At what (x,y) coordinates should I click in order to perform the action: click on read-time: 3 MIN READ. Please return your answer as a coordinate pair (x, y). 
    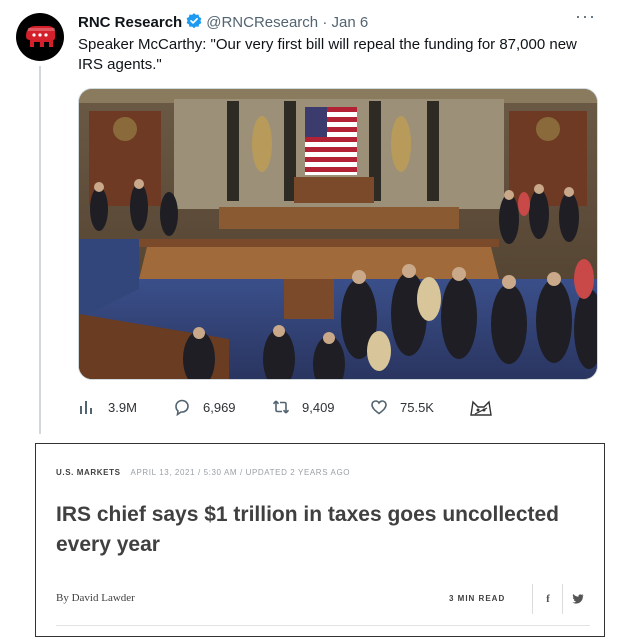
    Looking at the image, I should click on (477, 598).